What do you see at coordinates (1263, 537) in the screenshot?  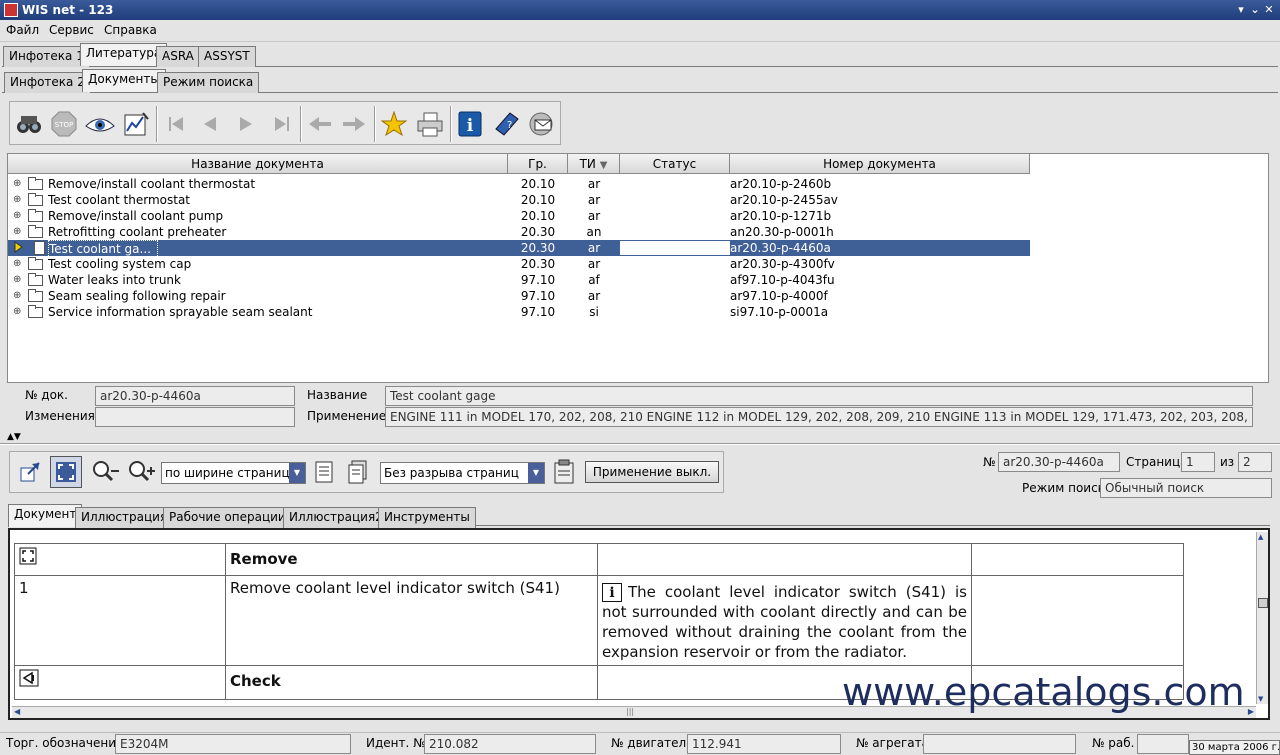 I see `scroll-up-icon: ▲` at bounding box center [1263, 537].